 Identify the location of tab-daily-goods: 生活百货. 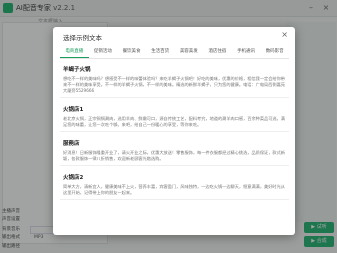
(160, 52).